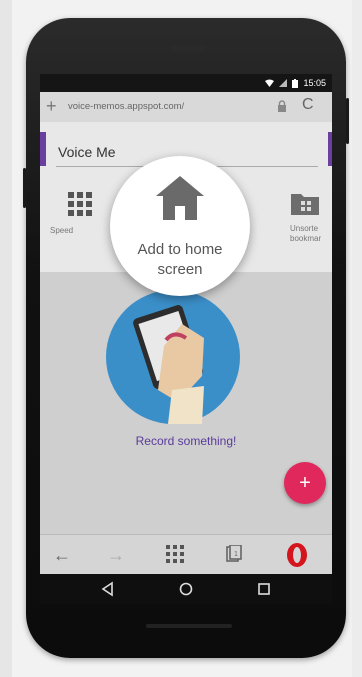 The height and width of the screenshot is (677, 362). Describe the element at coordinates (357, 338) in the screenshot. I see `right-border` at that location.